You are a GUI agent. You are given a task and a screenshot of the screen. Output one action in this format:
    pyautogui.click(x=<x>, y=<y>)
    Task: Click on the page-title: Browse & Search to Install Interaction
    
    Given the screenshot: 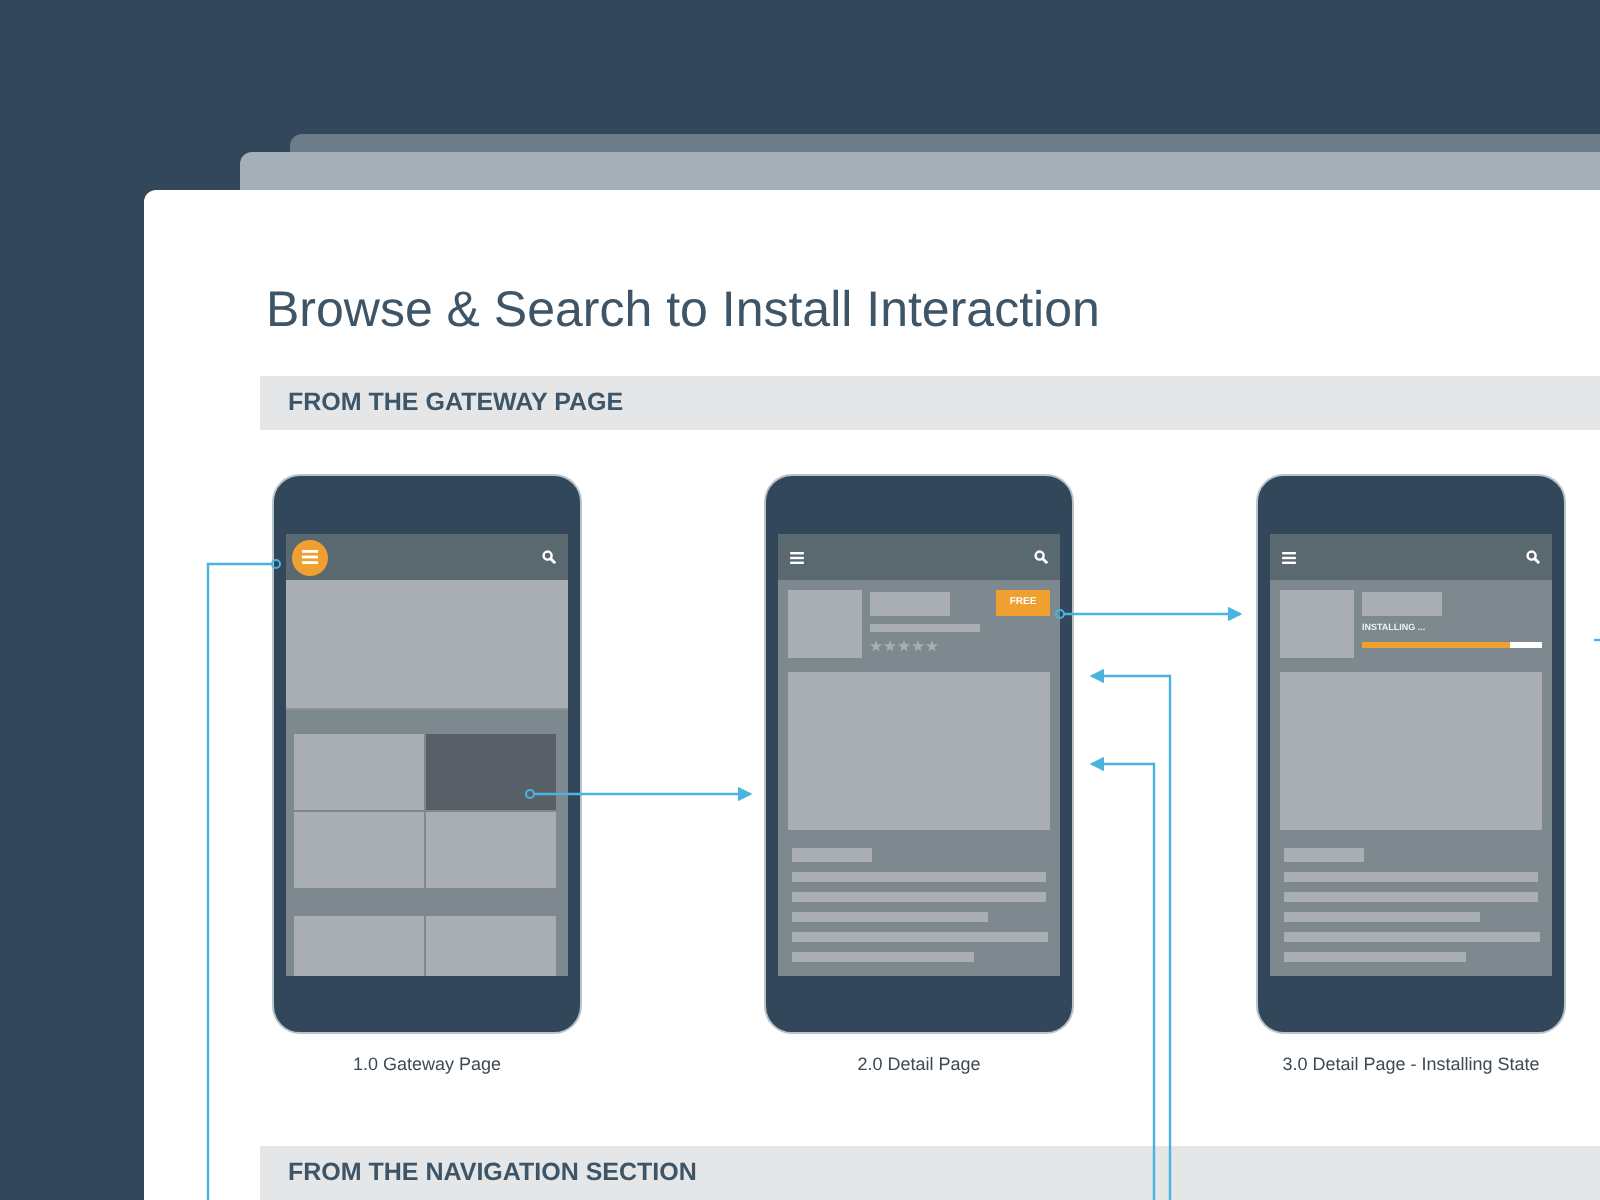 What is the action you would take?
    pyautogui.click(x=684, y=311)
    